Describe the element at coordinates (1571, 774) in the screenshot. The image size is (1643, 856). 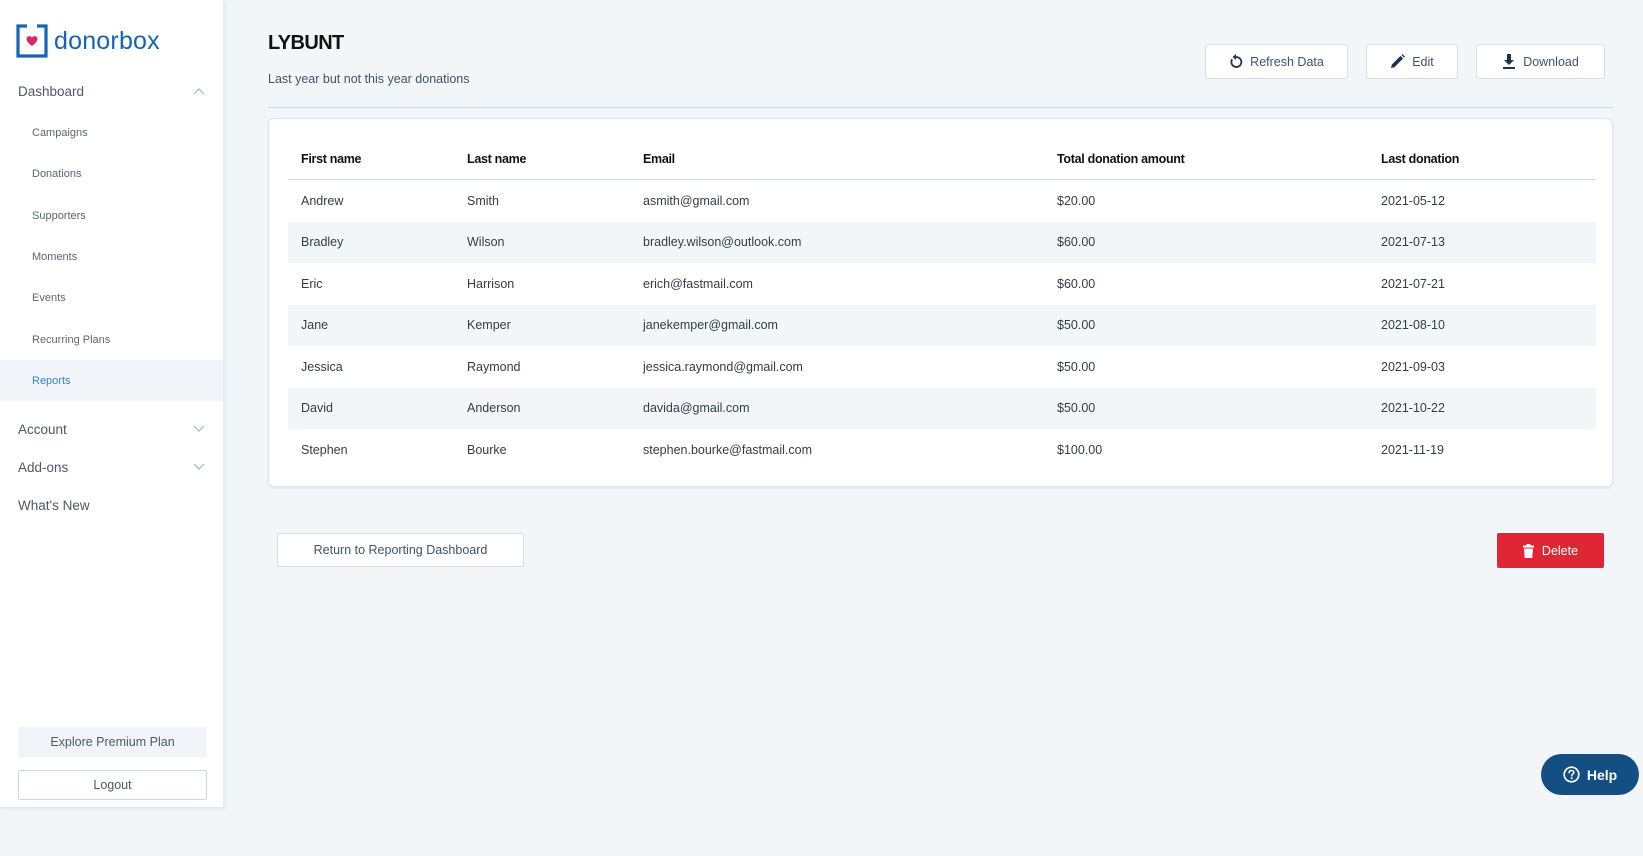
I see `question-circle-icon` at that location.